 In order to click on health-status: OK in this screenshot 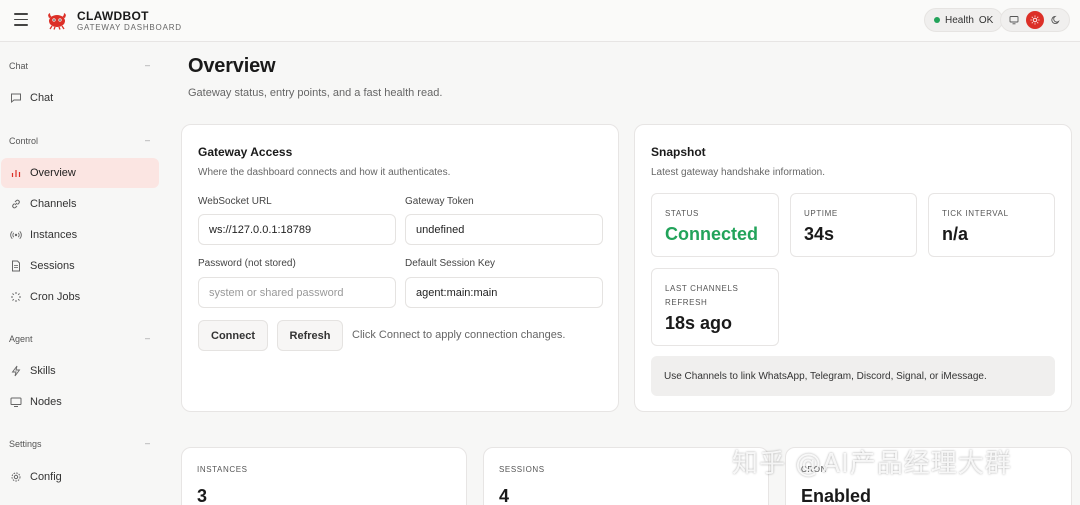, I will do `click(986, 20)`.